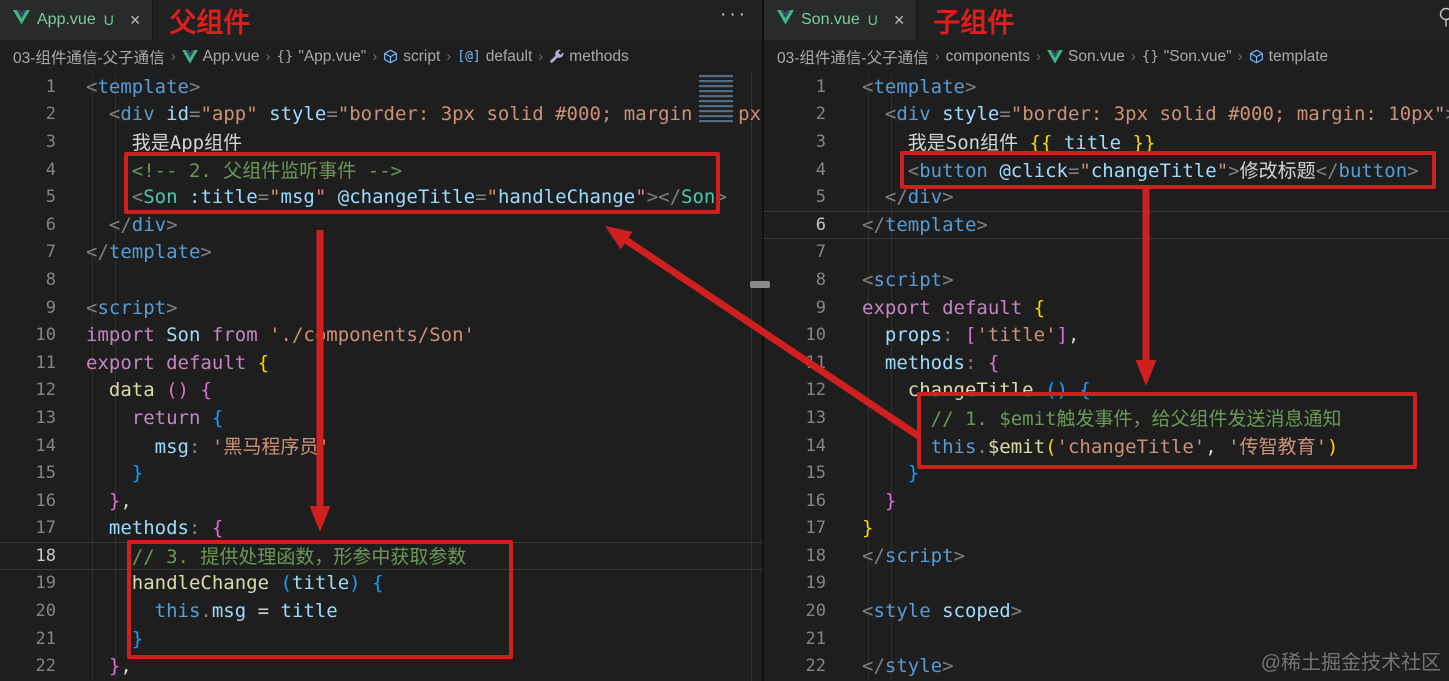 The width and height of the screenshot is (1449, 681). Describe the element at coordinates (1106, 253) in the screenshot. I see `code-line: 7` at that location.